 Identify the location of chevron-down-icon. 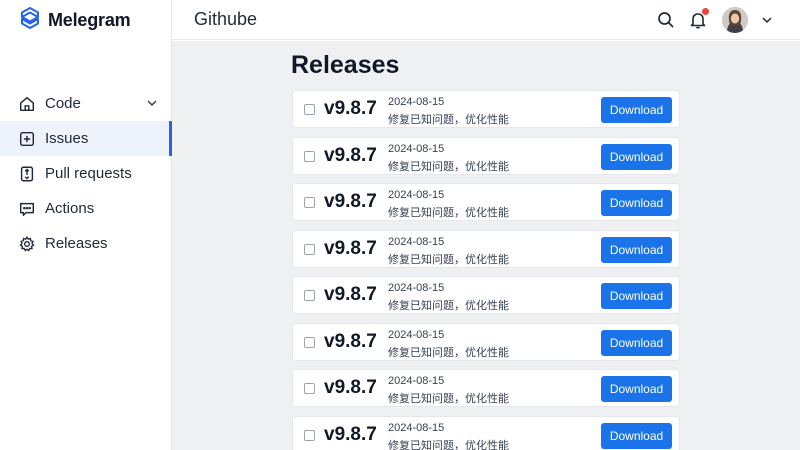
(152, 103).